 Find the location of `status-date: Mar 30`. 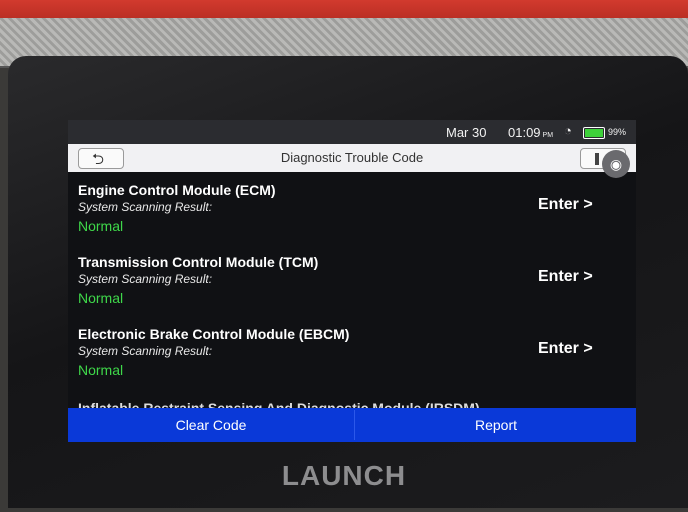

status-date: Mar 30 is located at coordinates (466, 132).